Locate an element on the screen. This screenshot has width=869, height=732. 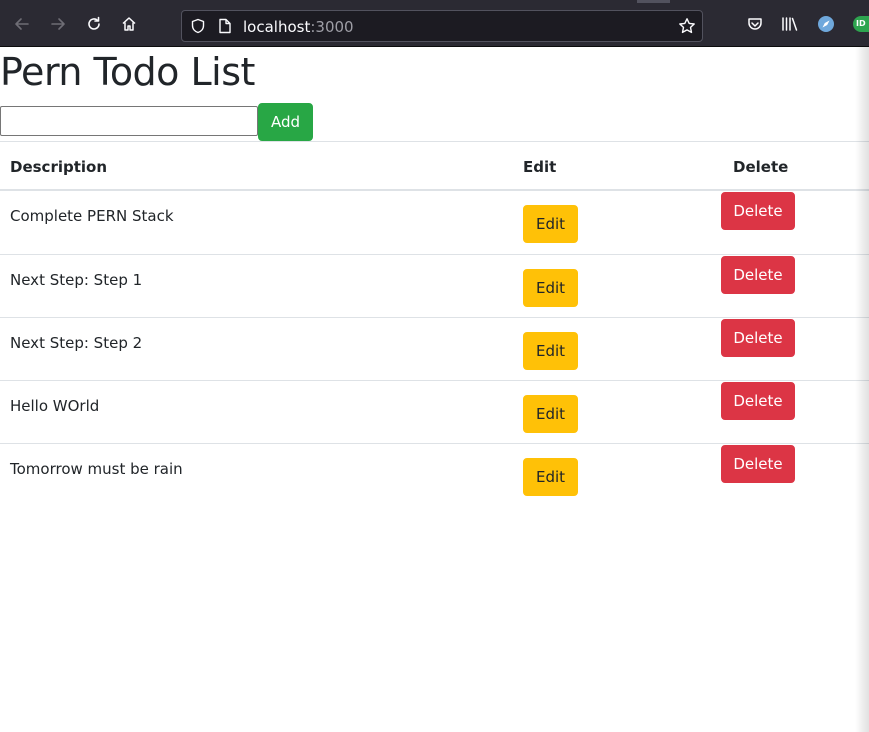
header-delete: Delete is located at coordinates (761, 167).